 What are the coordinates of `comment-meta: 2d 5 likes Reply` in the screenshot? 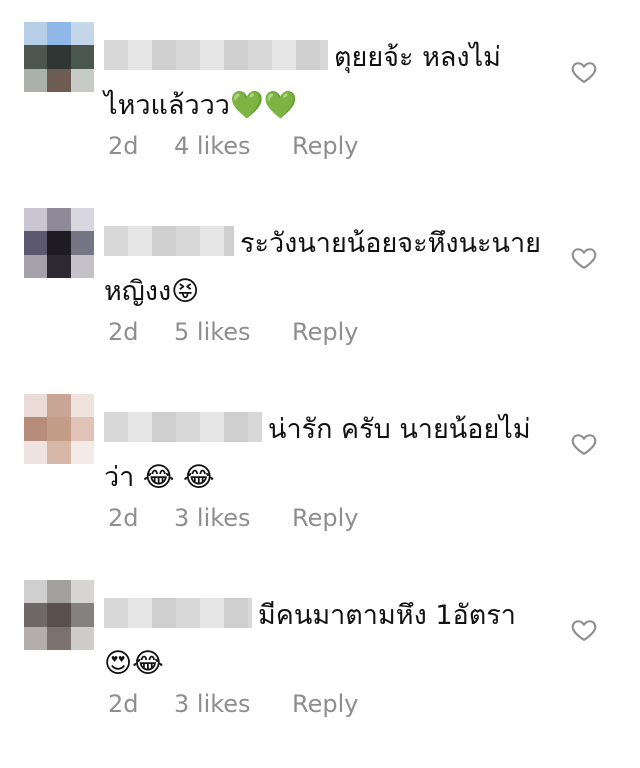 It's located at (233, 332).